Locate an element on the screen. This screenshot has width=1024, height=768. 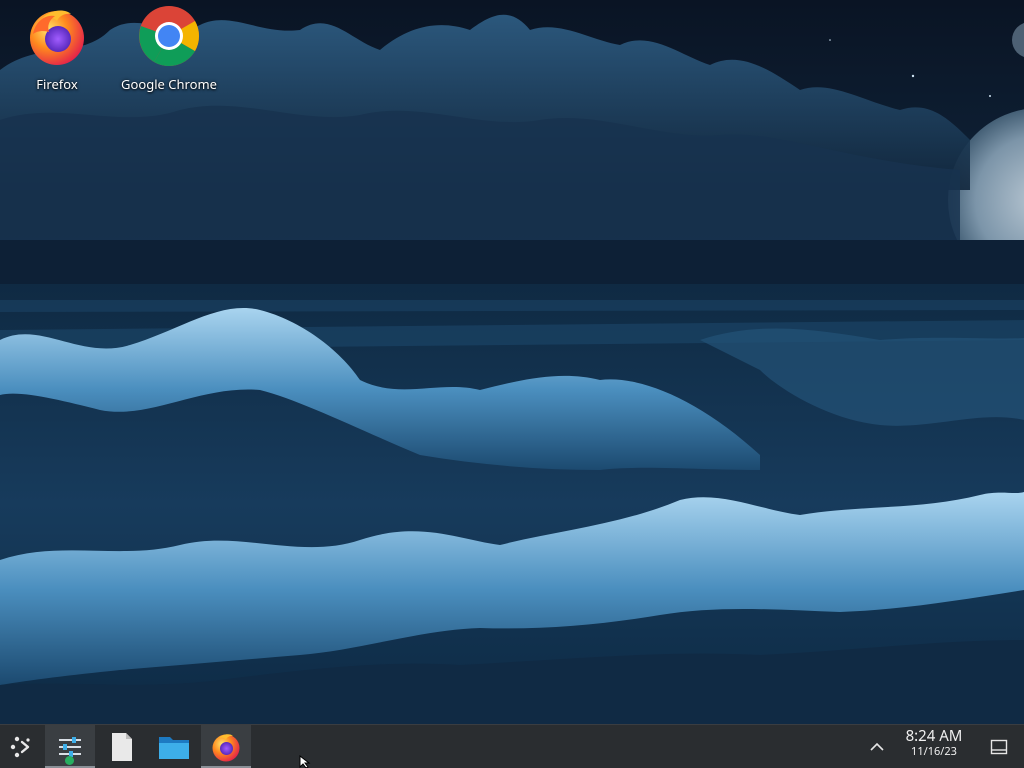
clock-date: 11/16/23 is located at coordinates (934, 751).